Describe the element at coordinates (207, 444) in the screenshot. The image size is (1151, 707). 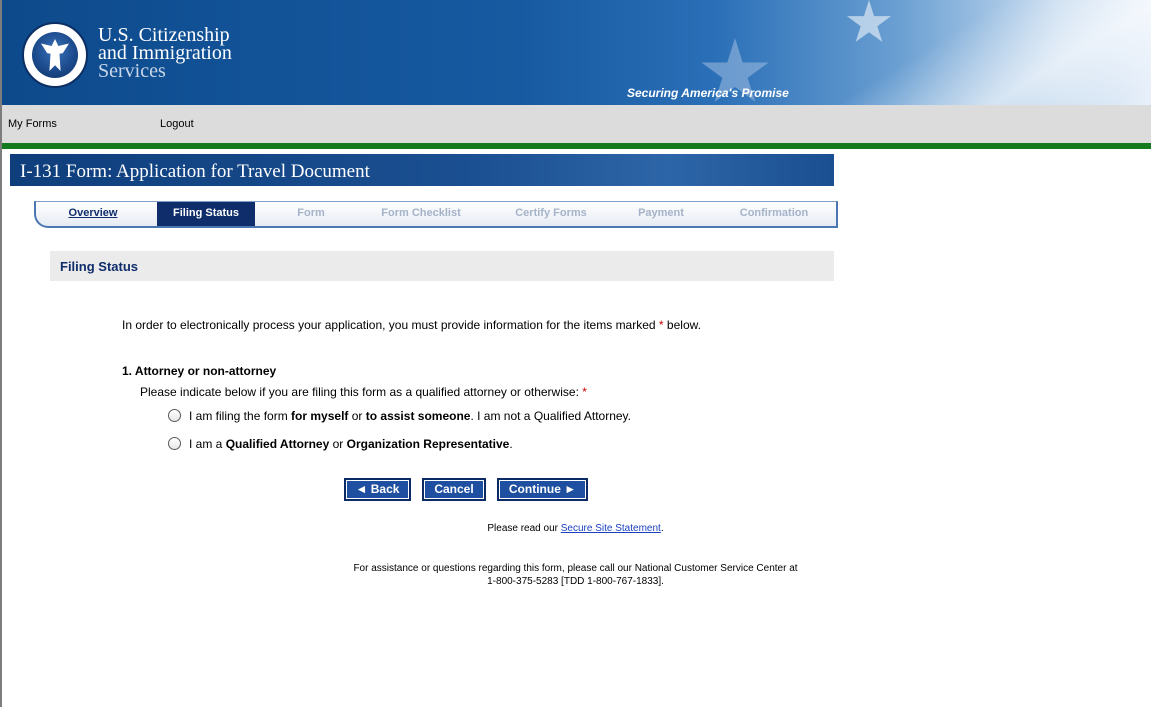
I see `opt2-text-1: I am a` at that location.